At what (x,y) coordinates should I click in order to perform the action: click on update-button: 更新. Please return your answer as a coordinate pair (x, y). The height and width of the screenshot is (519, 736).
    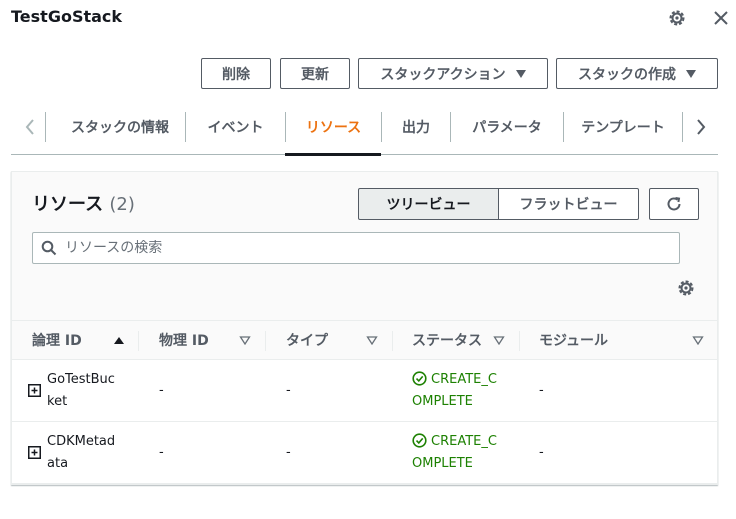
    Looking at the image, I should click on (315, 73).